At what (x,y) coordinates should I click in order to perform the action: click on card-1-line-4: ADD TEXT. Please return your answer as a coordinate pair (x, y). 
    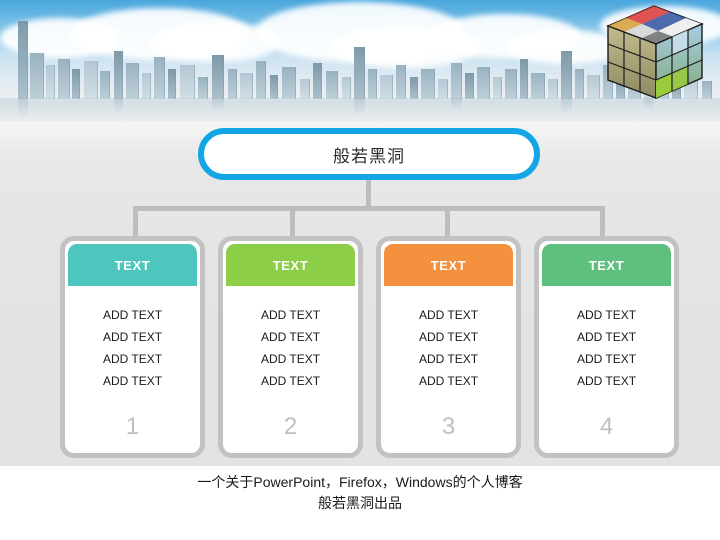
    Looking at the image, I should click on (132, 381).